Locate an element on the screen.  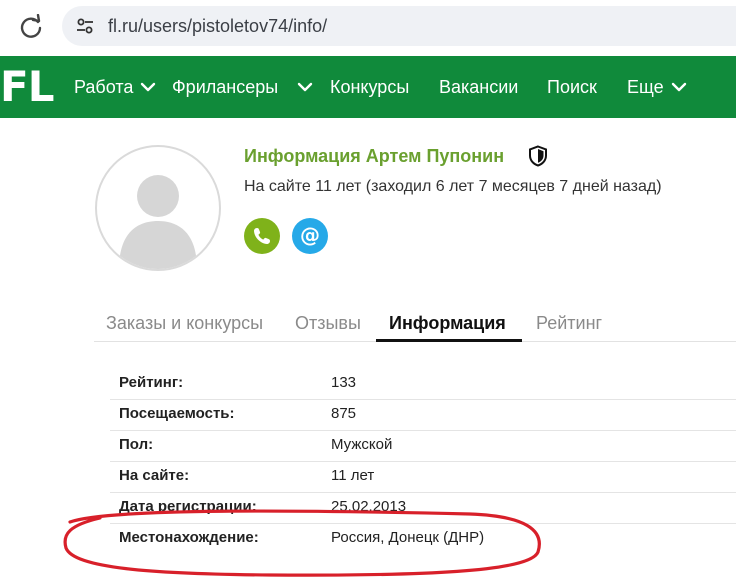
browser-toolbar: fl.ru/users/pistoletov74/info/ is located at coordinates (368, 28).